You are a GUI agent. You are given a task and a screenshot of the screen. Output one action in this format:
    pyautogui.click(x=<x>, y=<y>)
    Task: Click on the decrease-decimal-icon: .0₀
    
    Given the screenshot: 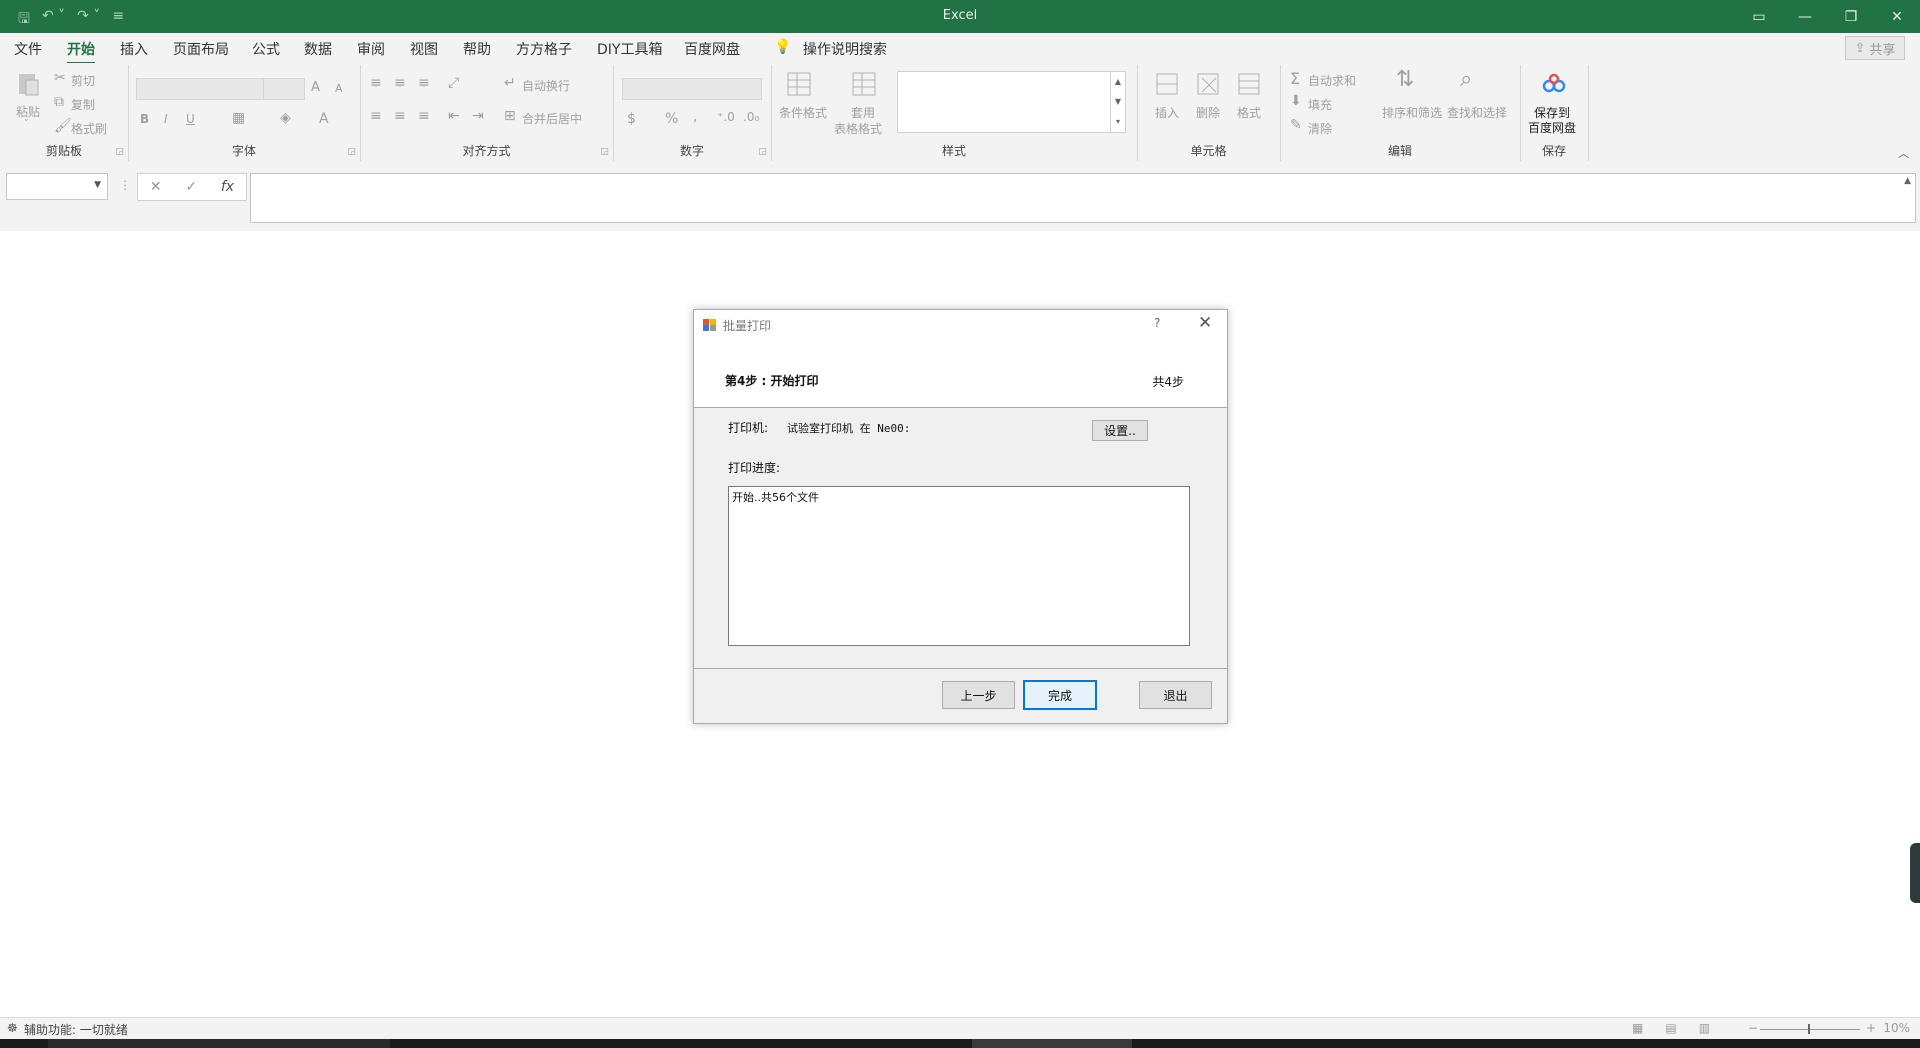 What is the action you would take?
    pyautogui.click(x=751, y=117)
    